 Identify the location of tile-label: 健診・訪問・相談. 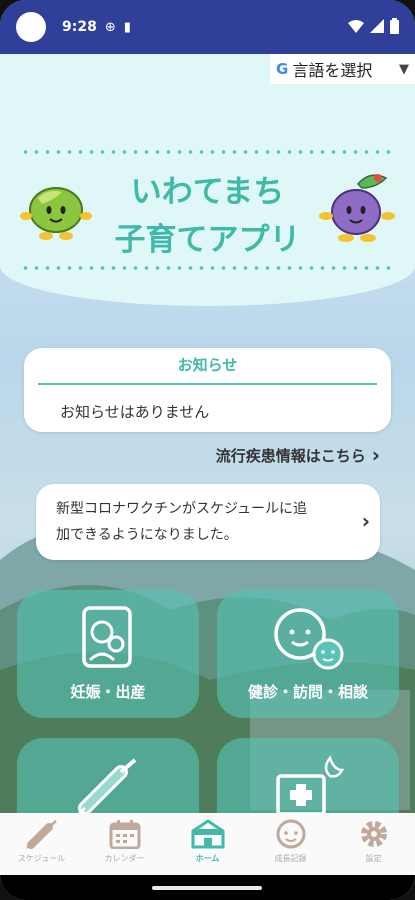
(307, 692).